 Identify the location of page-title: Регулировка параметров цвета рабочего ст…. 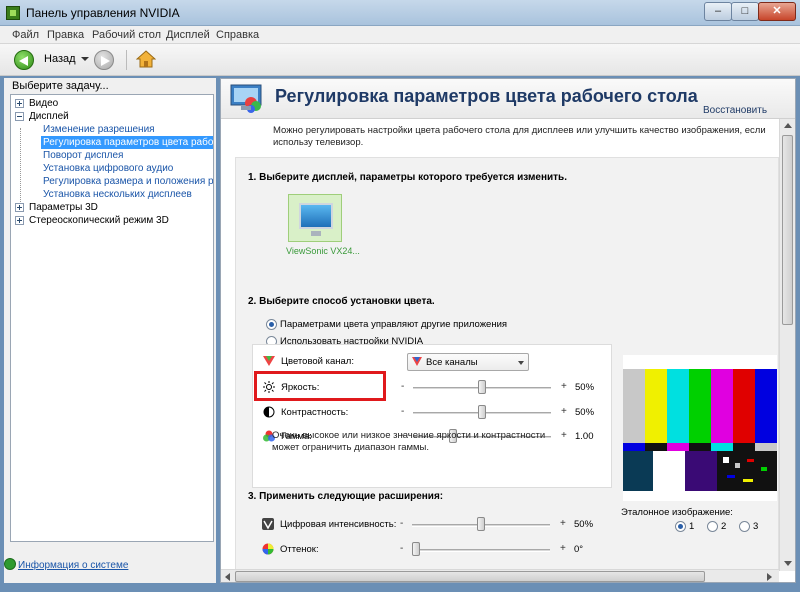
(486, 96).